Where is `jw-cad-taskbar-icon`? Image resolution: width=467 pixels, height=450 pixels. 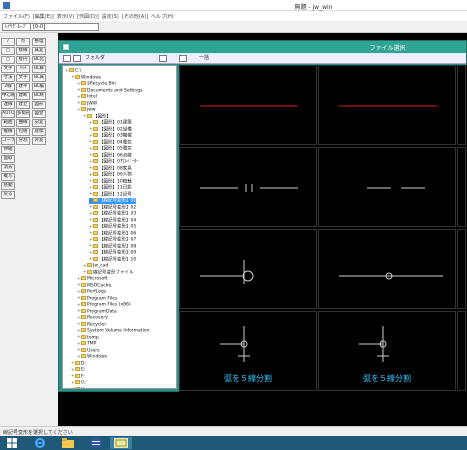
jw-cad-taskbar-icon is located at coordinates (121, 443).